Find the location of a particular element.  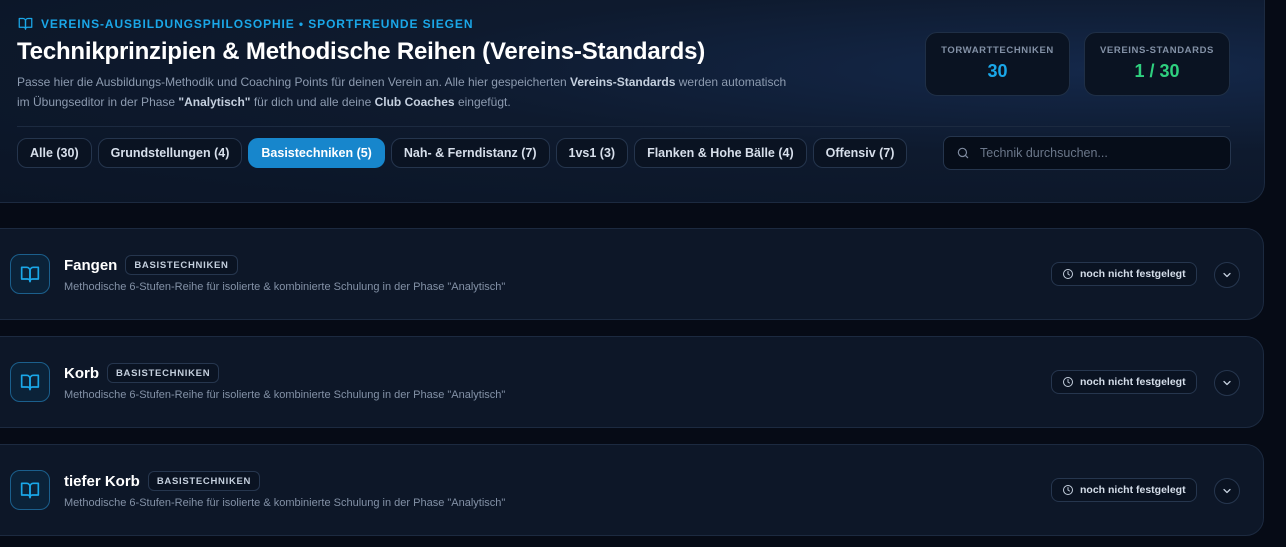

stat-standards-label: VEREINS-STANDARDS is located at coordinates (1156, 50).